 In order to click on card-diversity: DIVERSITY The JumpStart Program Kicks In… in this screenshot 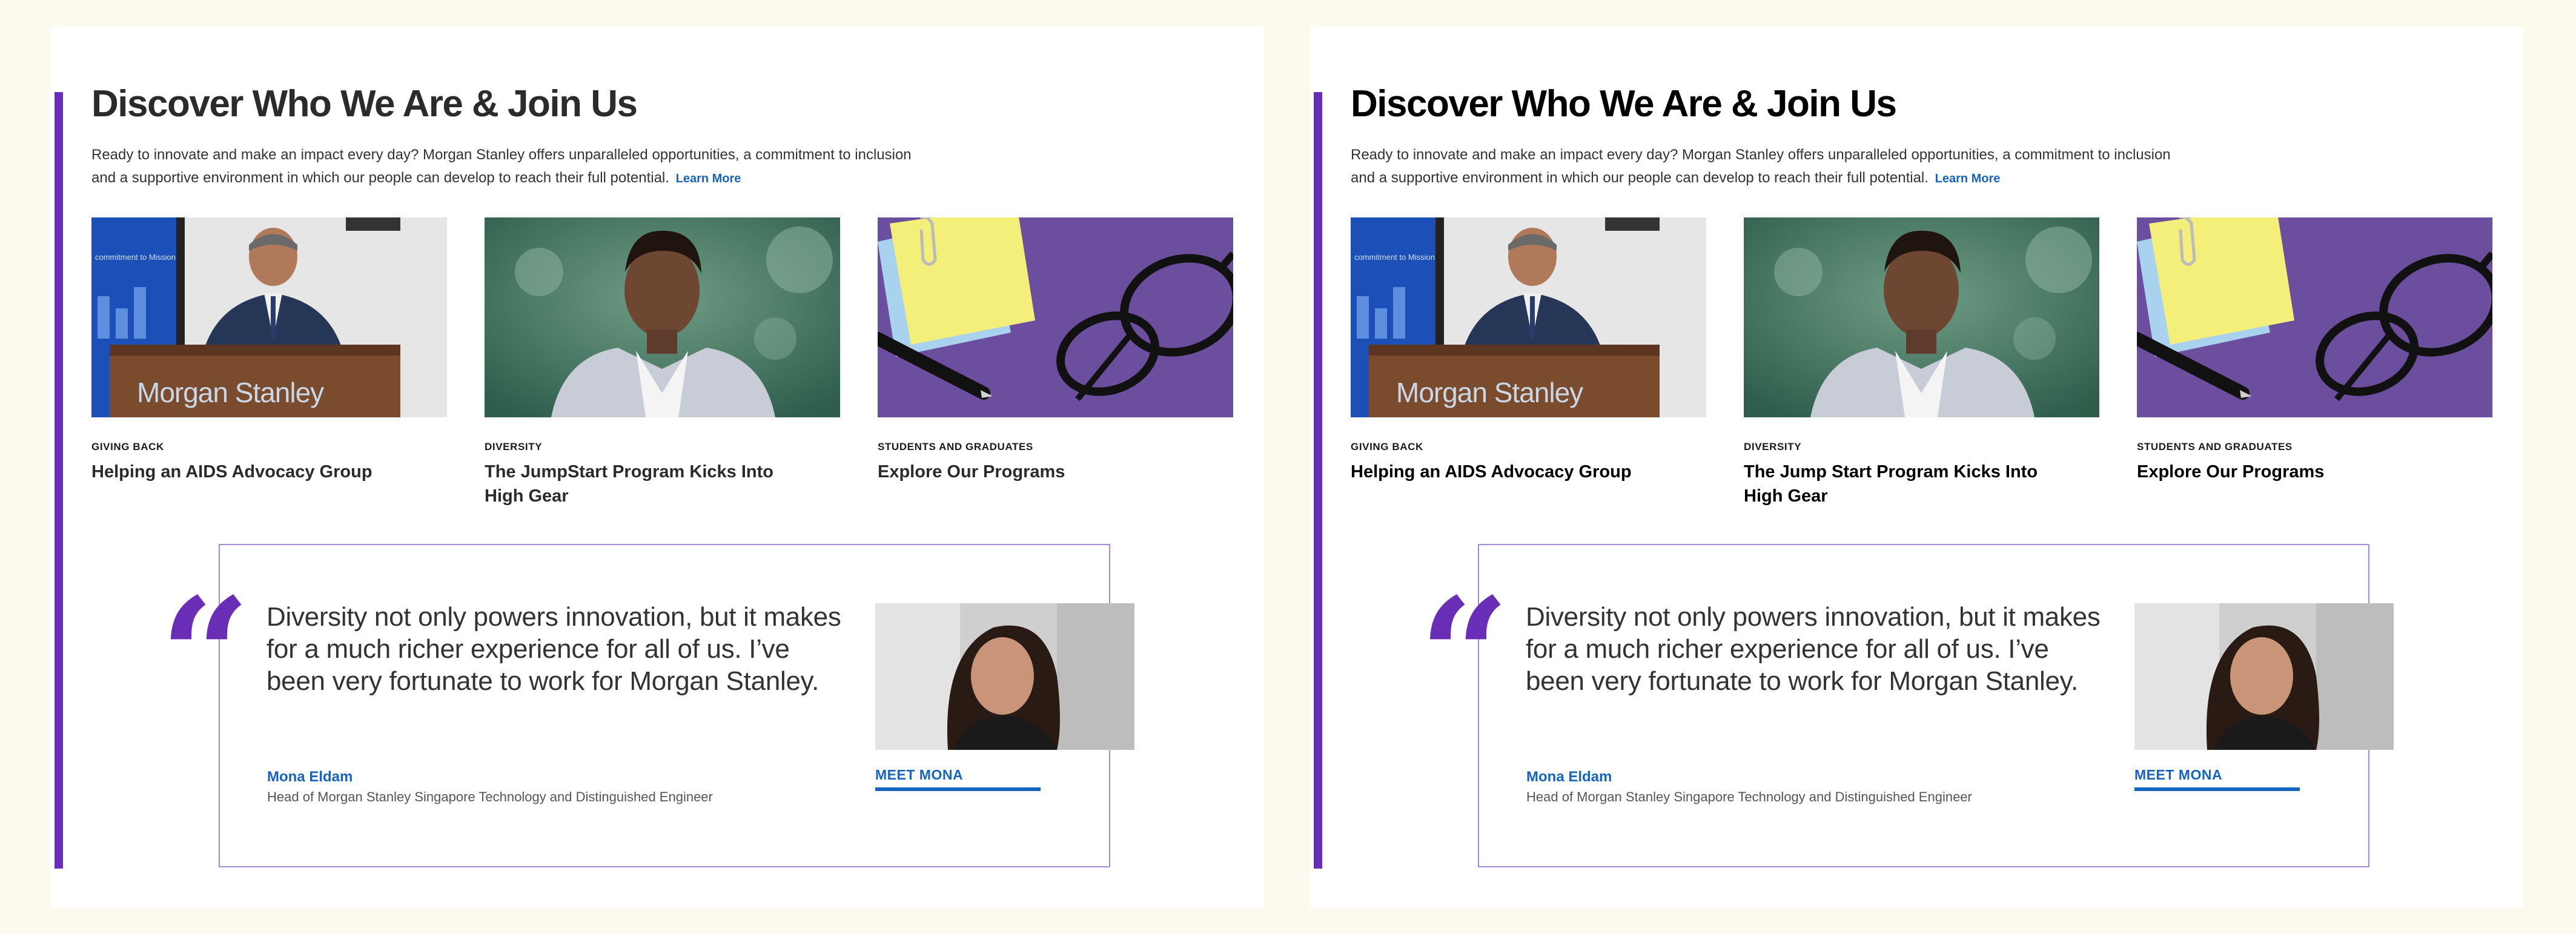, I will do `click(662, 361)`.